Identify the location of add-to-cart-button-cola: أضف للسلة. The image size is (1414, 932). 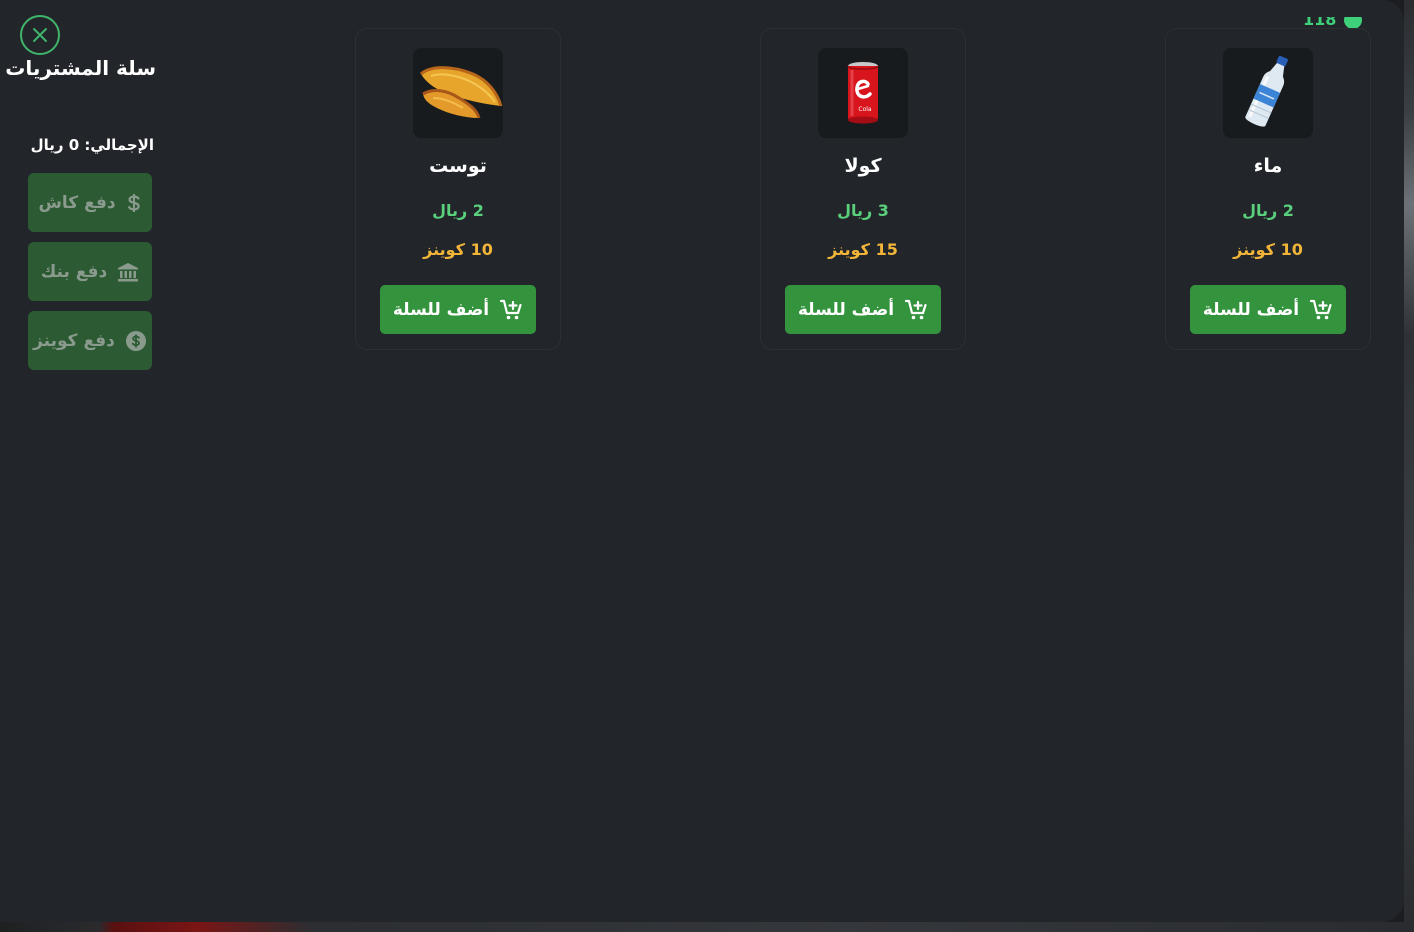
(863, 309).